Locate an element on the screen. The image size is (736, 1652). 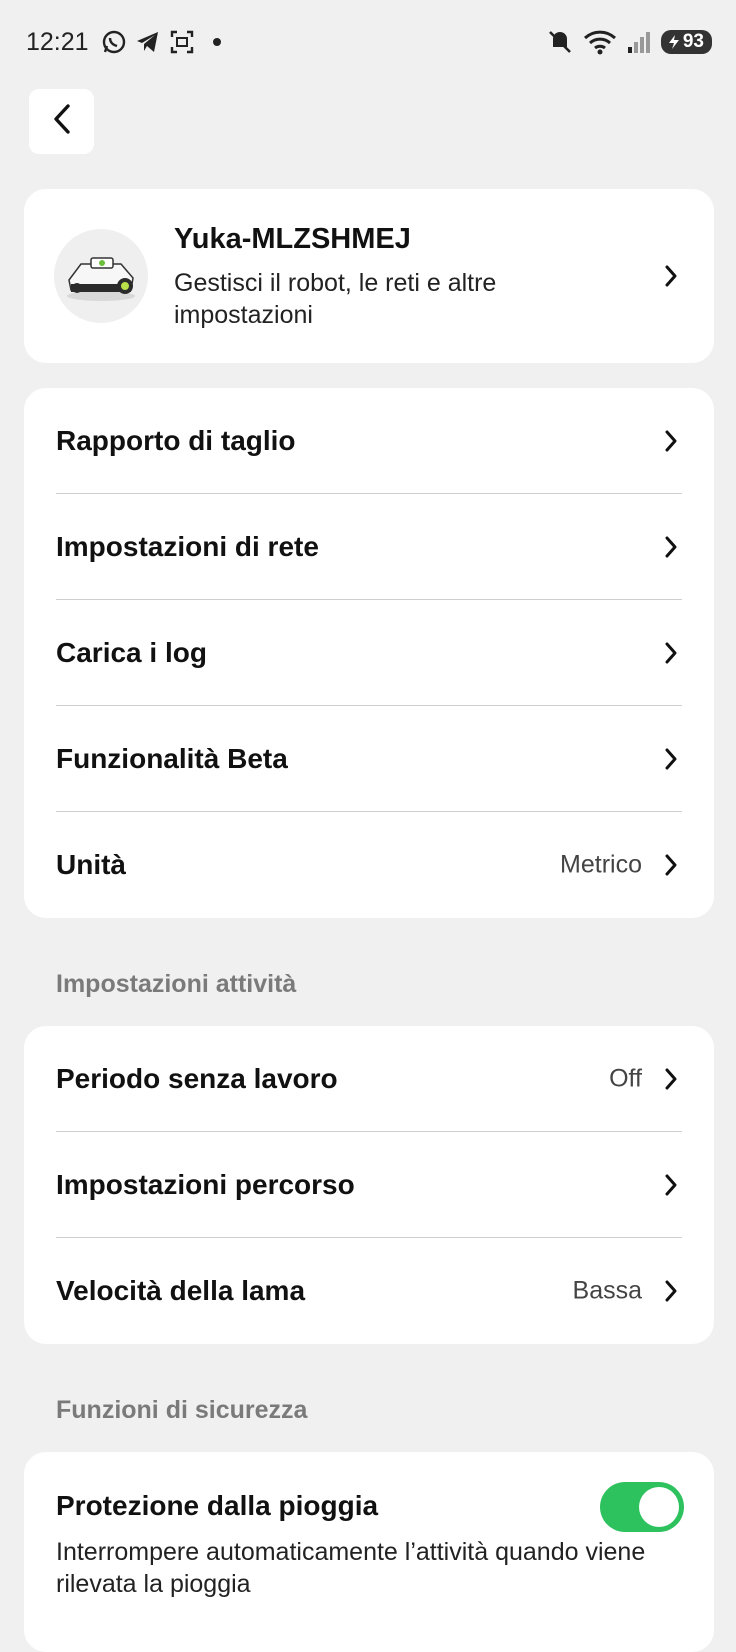
menu-item-label: Impostazioni di rete is located at coordinates (187, 546).